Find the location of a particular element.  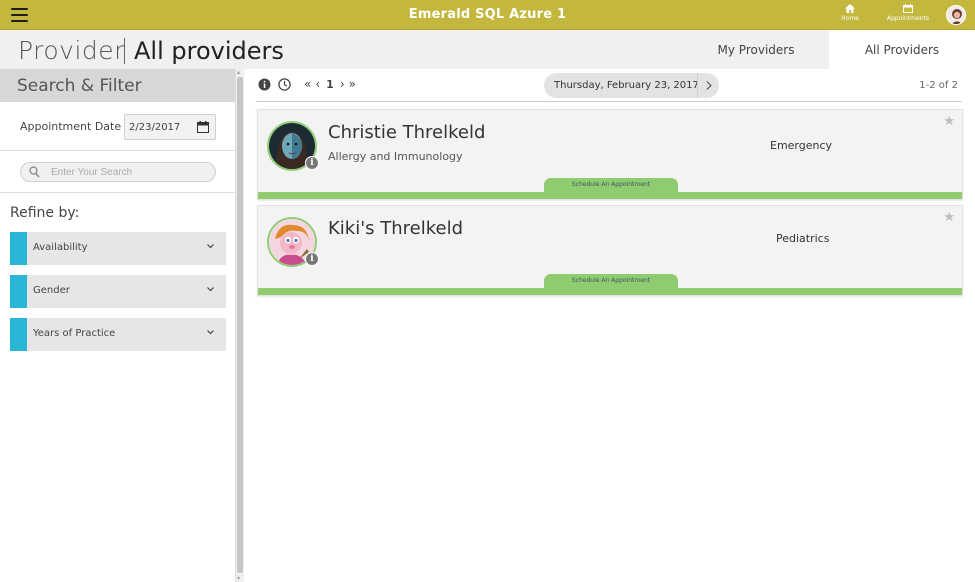

appointments-nav-button: Appointments is located at coordinates (908, 13).